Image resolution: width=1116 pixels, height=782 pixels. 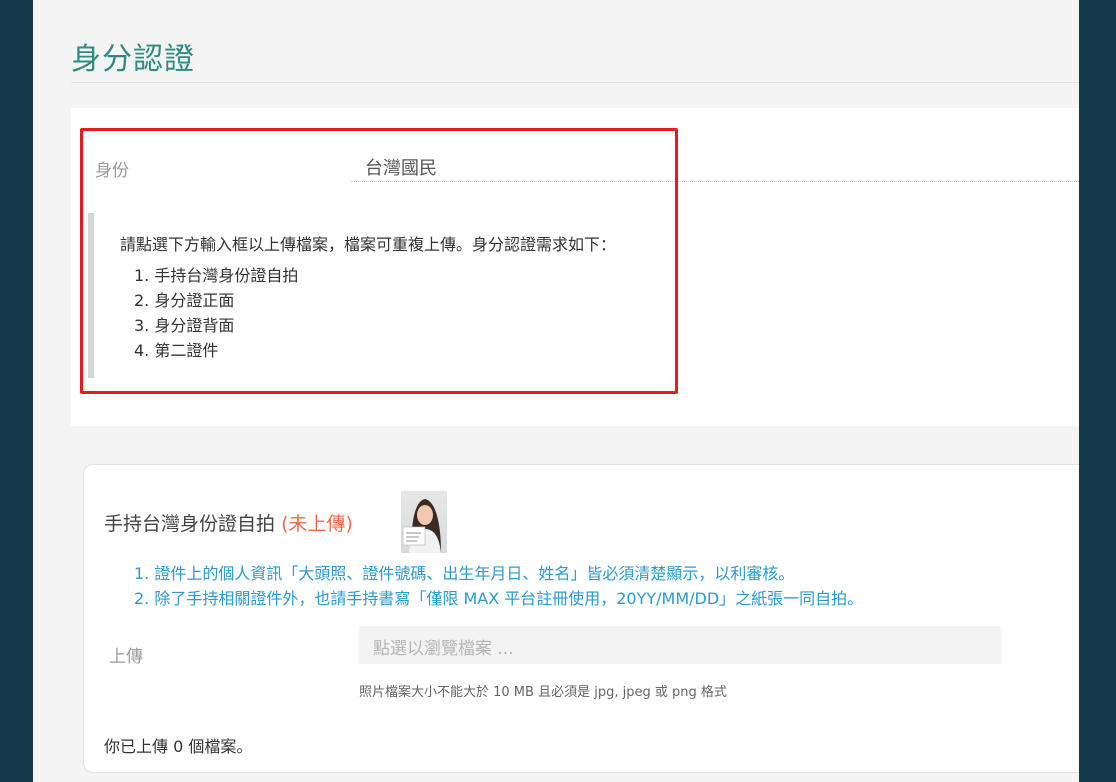 What do you see at coordinates (424, 522) in the screenshot?
I see `example-selfie-image` at bounding box center [424, 522].